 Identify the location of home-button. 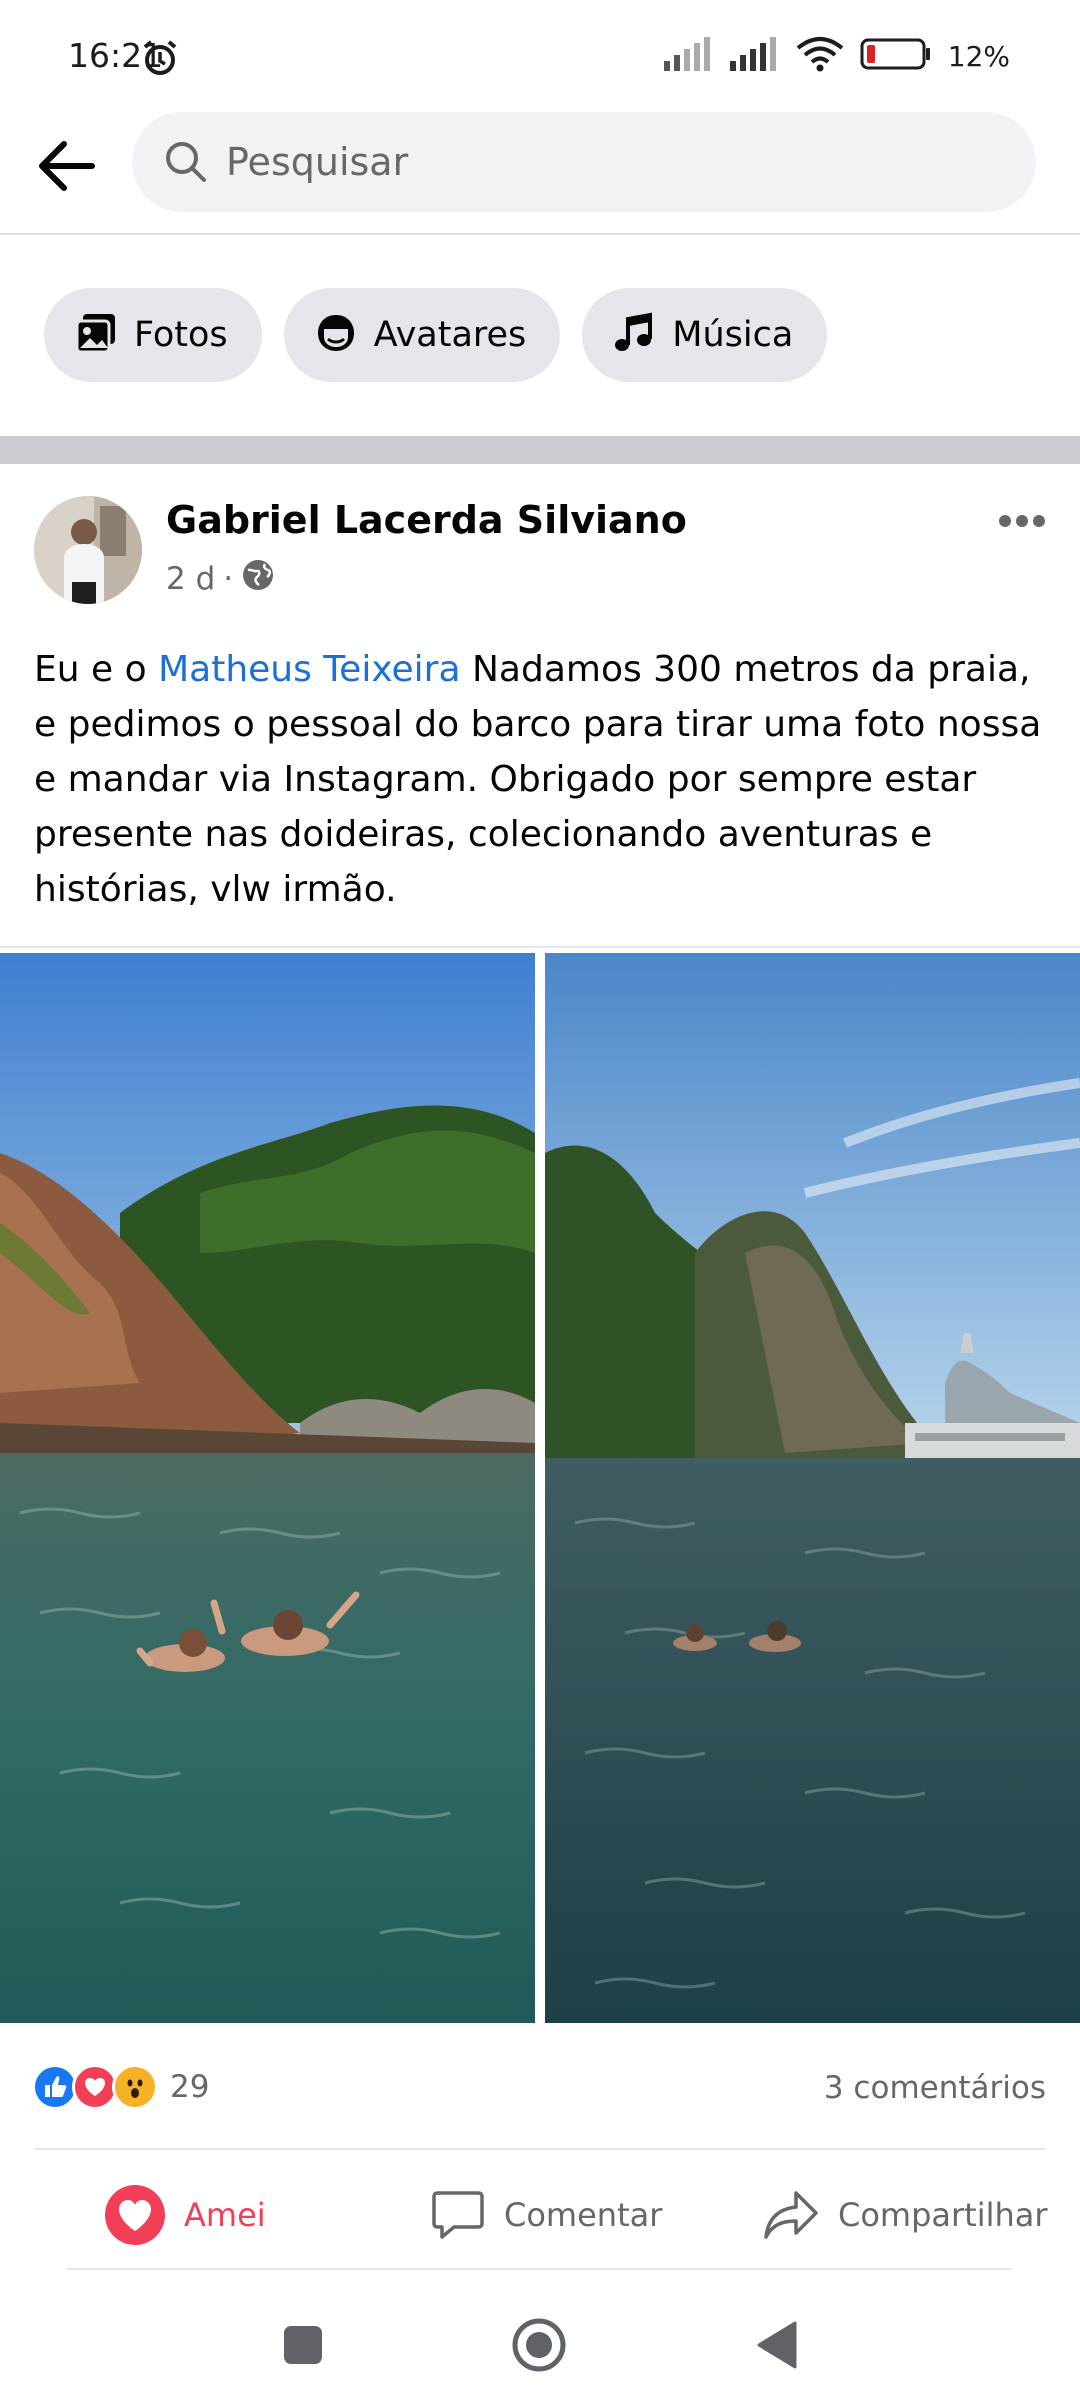
(539, 2345).